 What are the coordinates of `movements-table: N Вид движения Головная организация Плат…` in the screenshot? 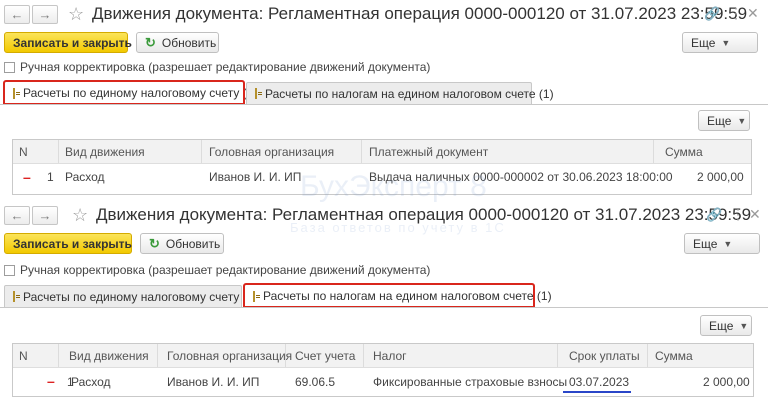 It's located at (382, 167).